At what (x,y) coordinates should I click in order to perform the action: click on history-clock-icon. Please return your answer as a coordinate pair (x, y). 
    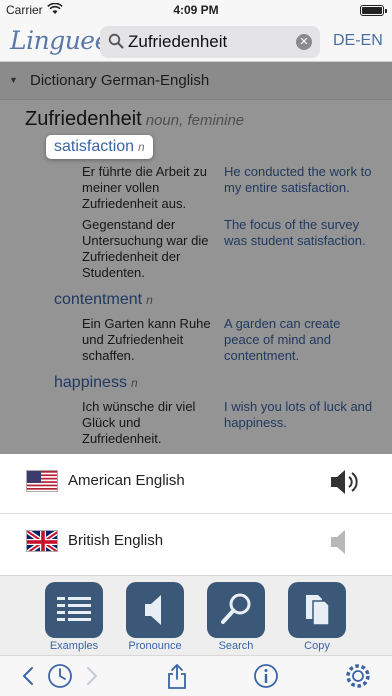
    Looking at the image, I should click on (60, 676).